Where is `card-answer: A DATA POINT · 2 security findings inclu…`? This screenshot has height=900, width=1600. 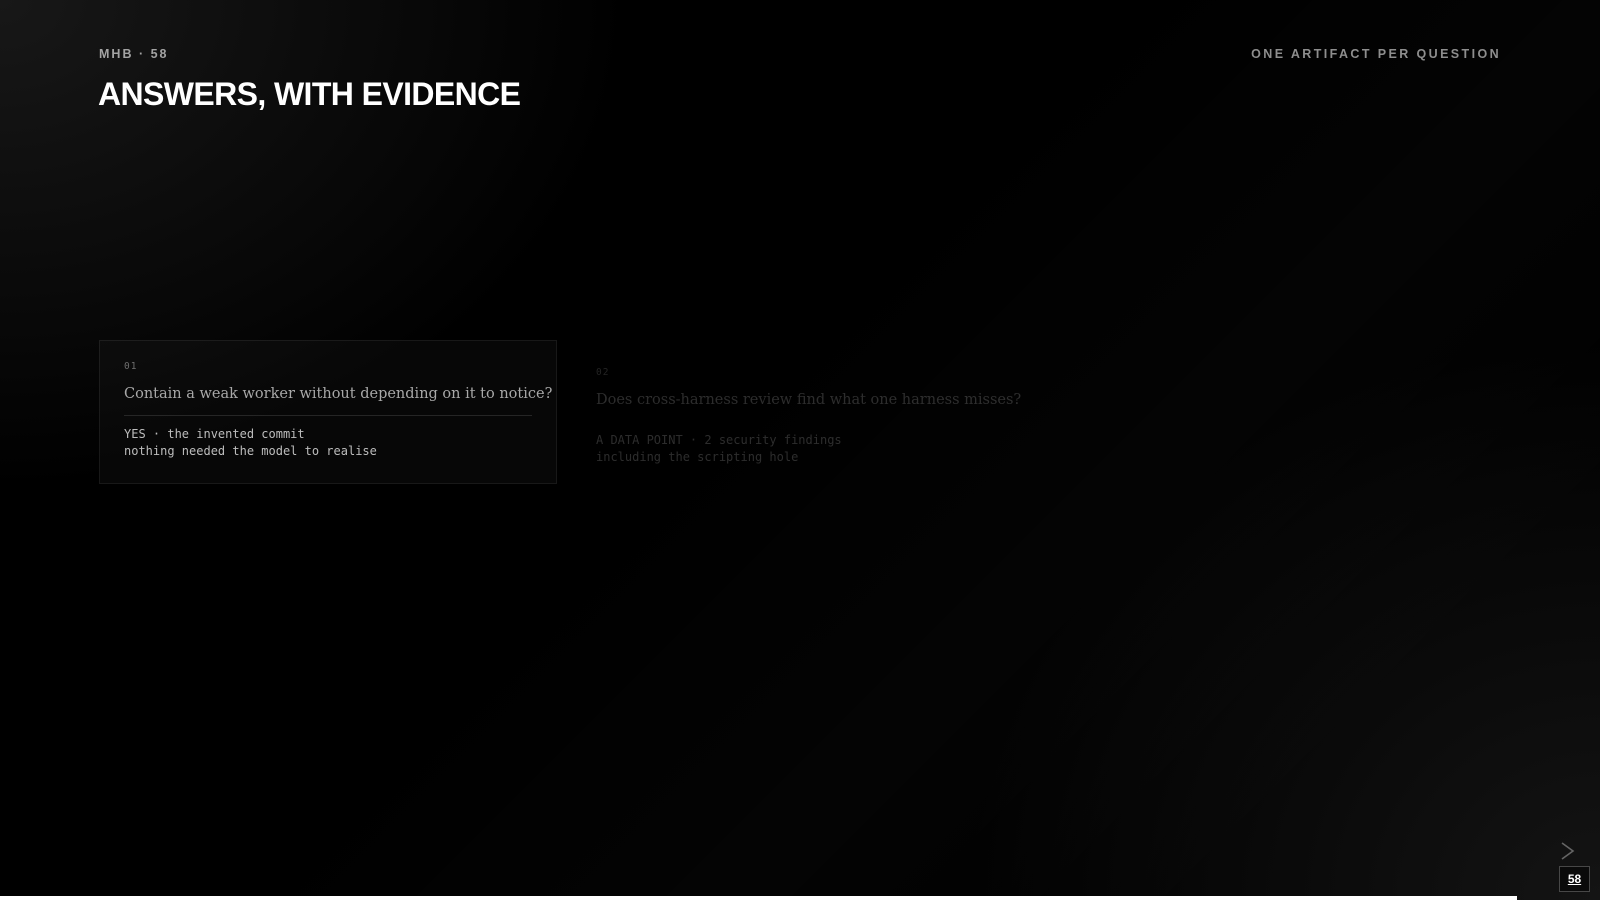
card-answer: A DATA POINT · 2 security findings inclu… is located at coordinates (719, 448).